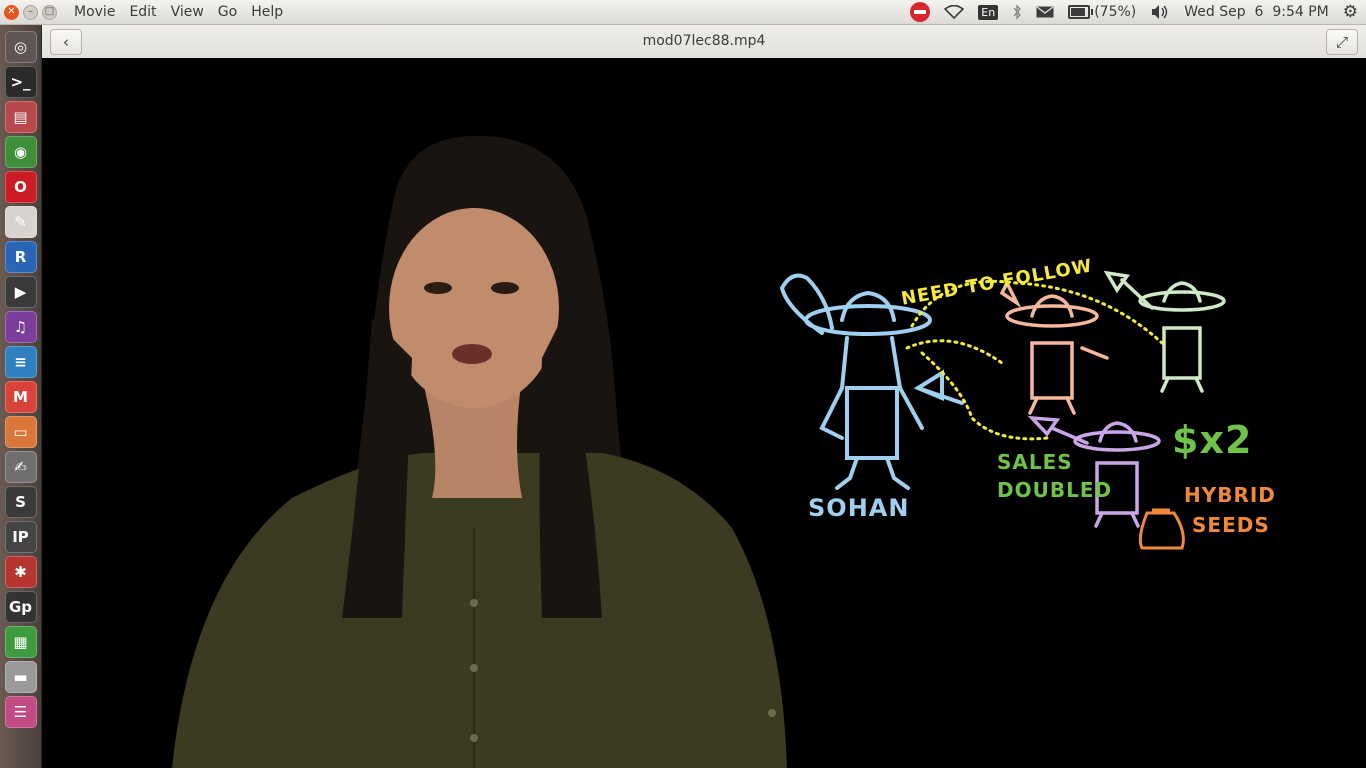 The image size is (1366, 768). What do you see at coordinates (1231, 525) in the screenshot?
I see `seeds-label: SEEDS` at bounding box center [1231, 525].